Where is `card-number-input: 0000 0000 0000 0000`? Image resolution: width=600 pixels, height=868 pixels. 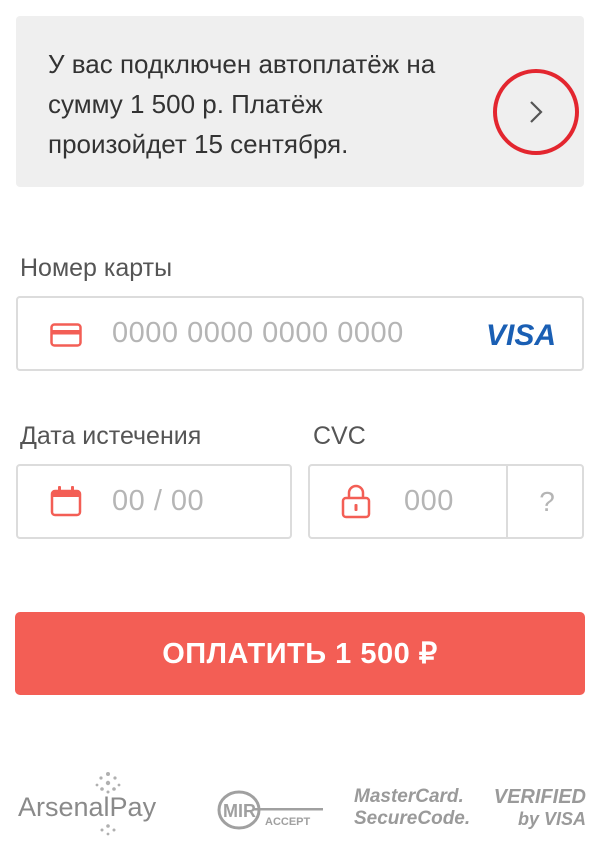
card-number-input: 0000 0000 0000 0000 is located at coordinates (258, 333).